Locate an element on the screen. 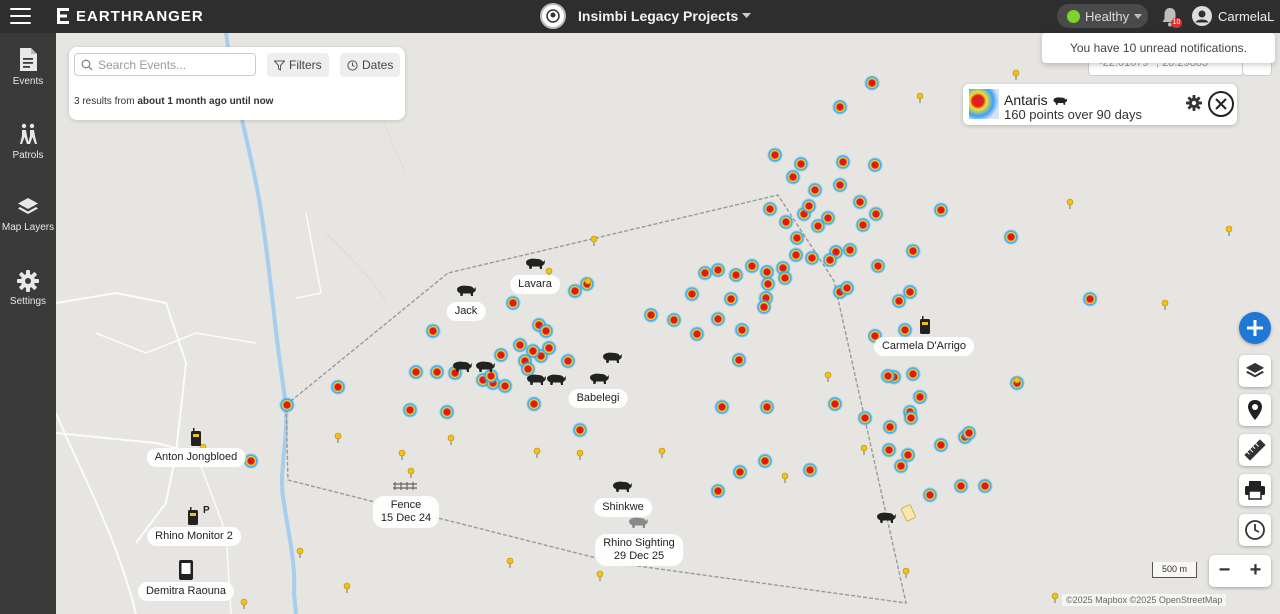  subject-label-rhino-monitor: Rhino Monitor 2 is located at coordinates (194, 536).